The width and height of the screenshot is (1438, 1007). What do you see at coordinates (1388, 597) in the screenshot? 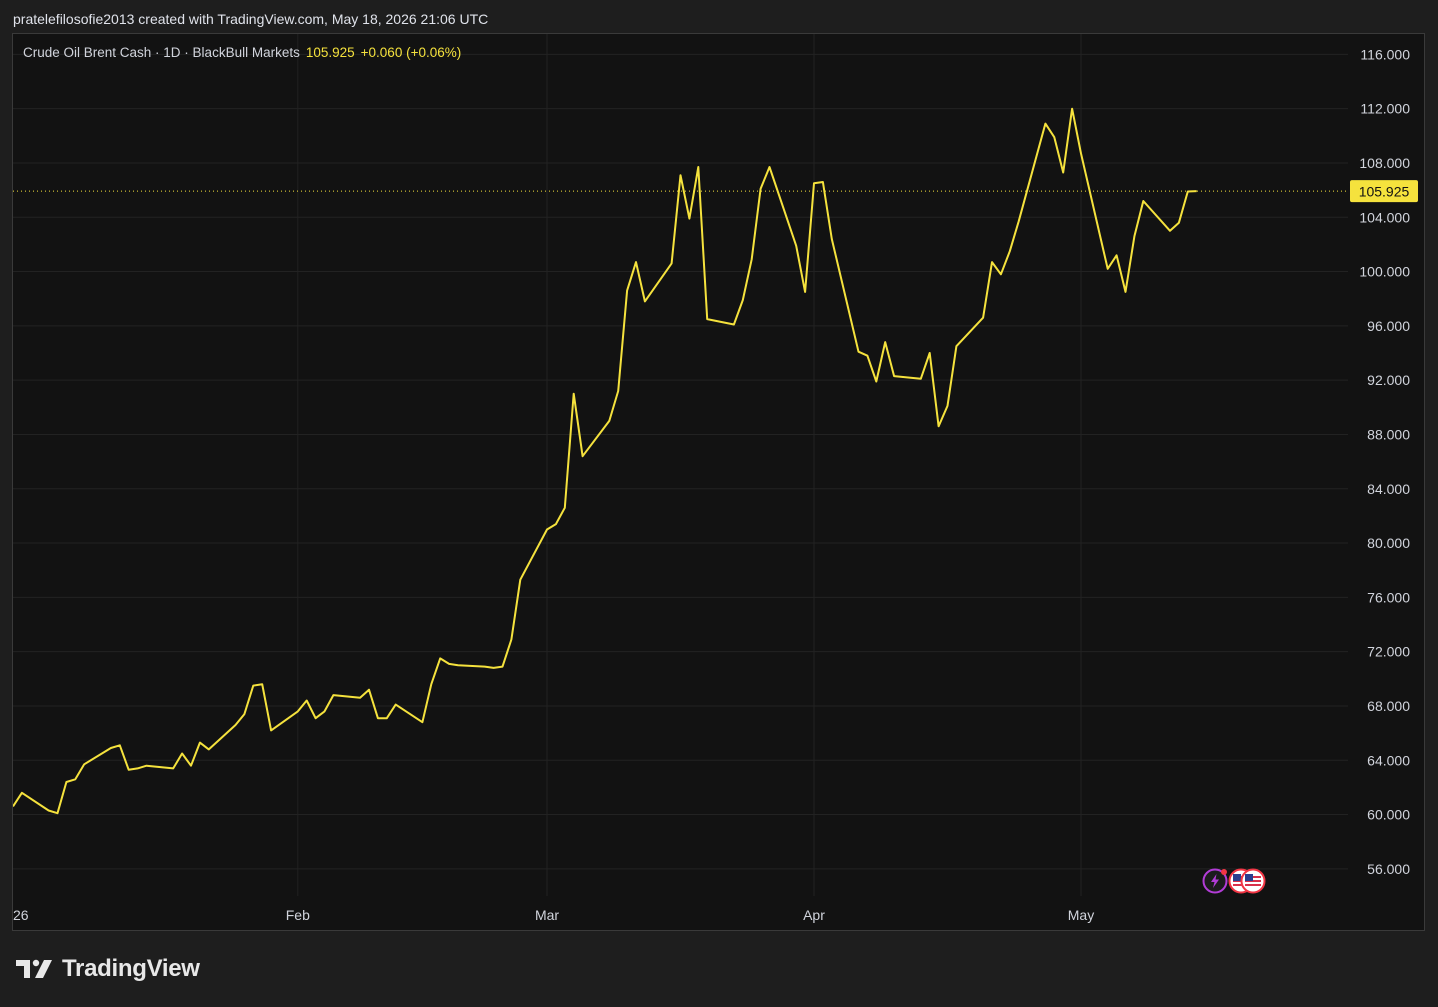
I see `y-tick-label: 76.000` at bounding box center [1388, 597].